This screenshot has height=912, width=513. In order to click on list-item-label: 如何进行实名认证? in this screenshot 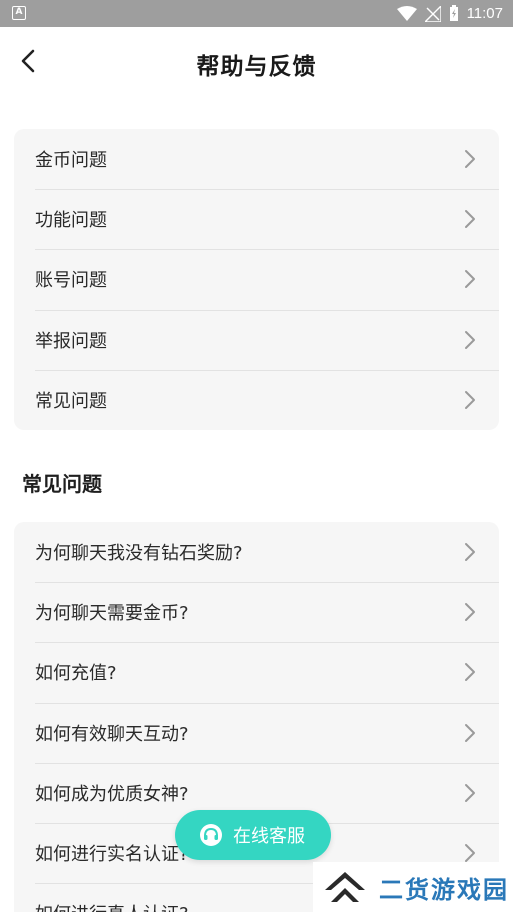, I will do `click(112, 855)`.